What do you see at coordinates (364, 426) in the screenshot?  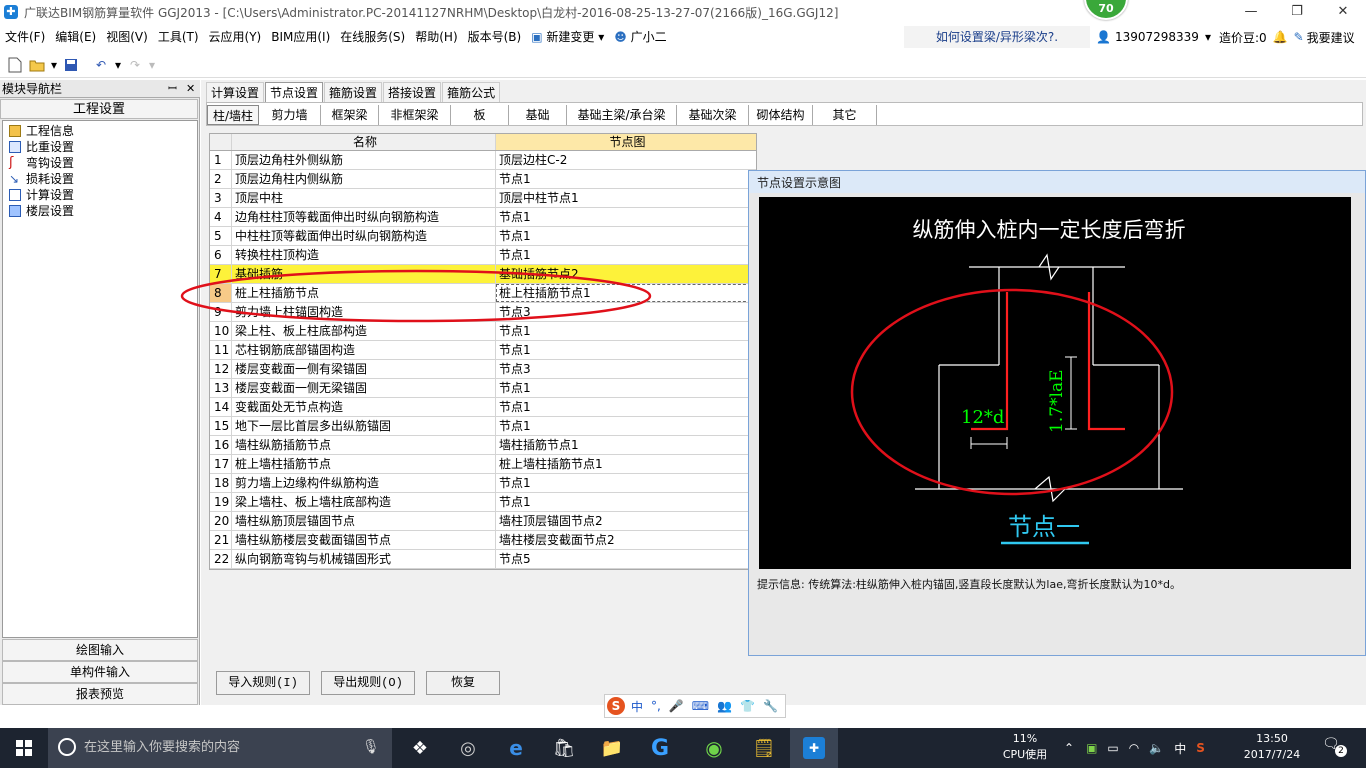 I see `row-name-cell: 地下一层比首层多出纵筋锚固` at bounding box center [364, 426].